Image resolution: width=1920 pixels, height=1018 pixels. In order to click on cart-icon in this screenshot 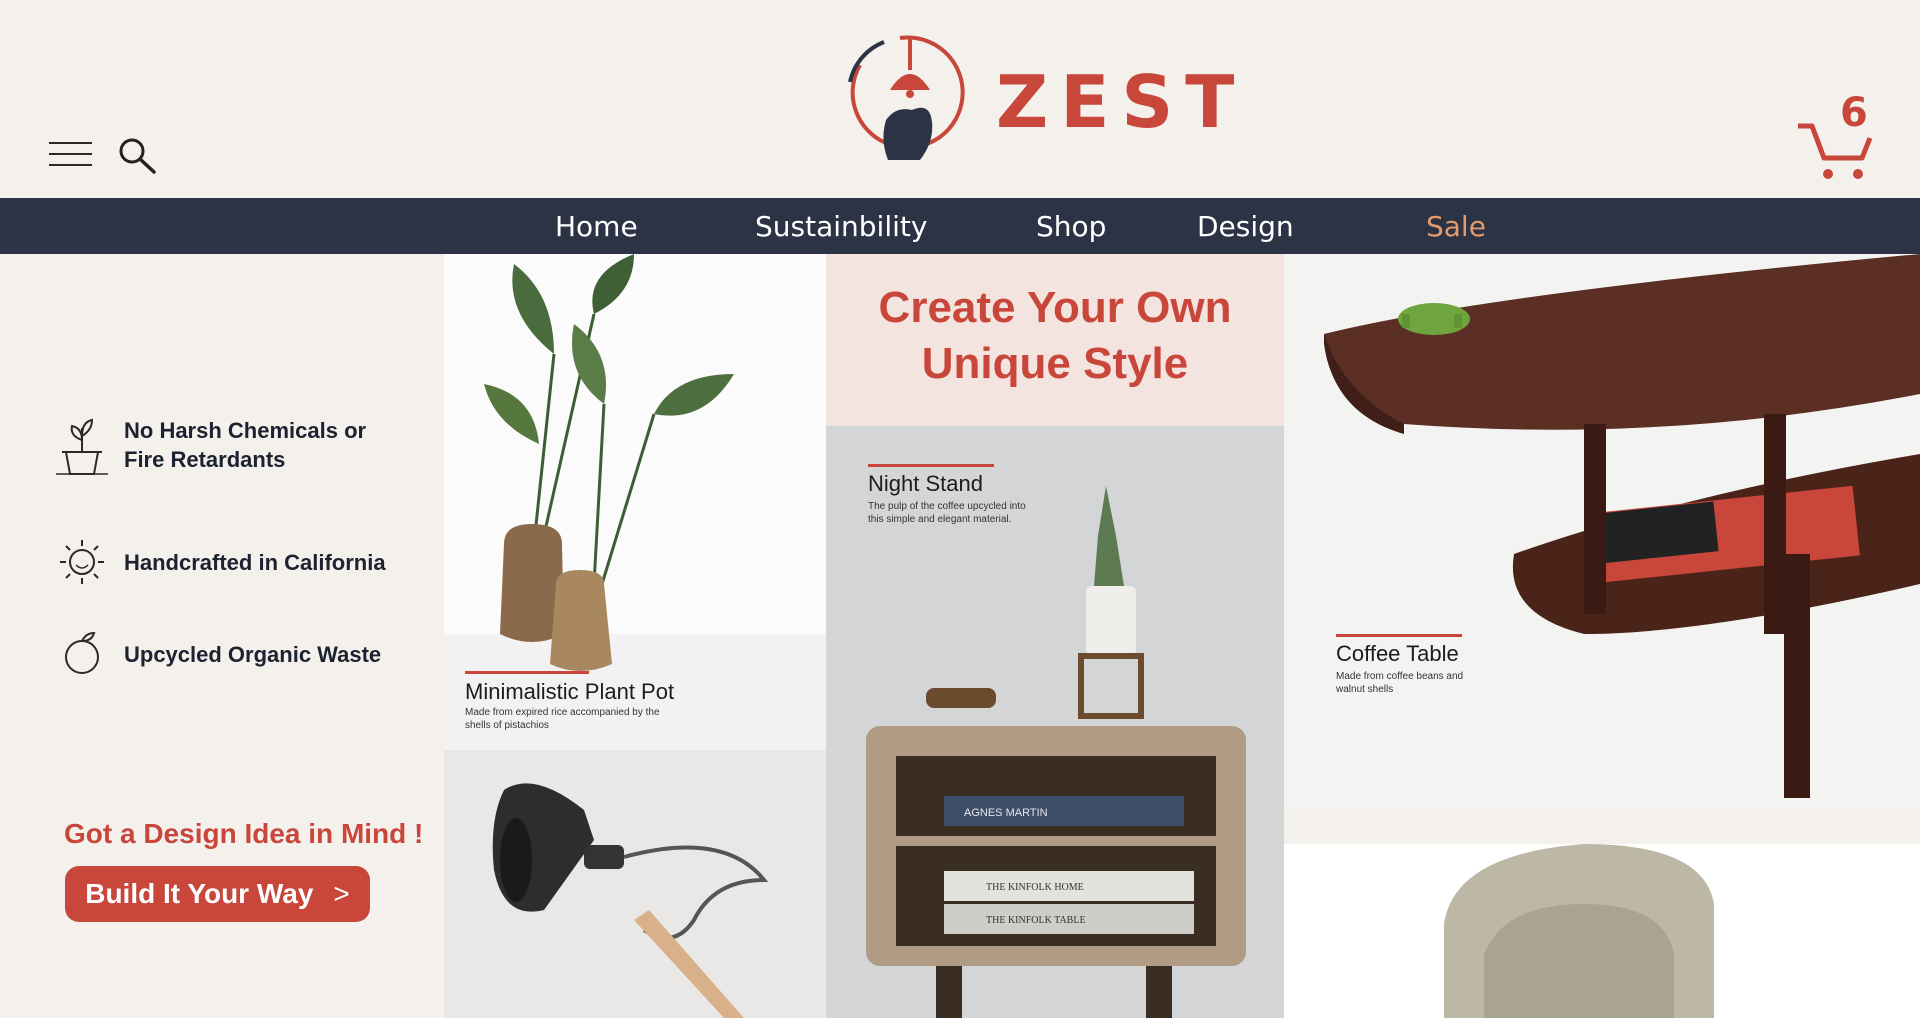, I will do `click(1835, 151)`.